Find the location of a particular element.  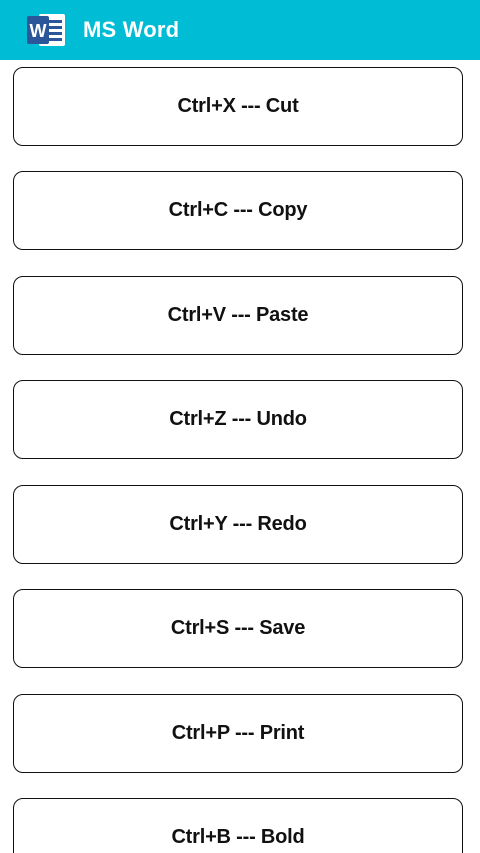

shortcut-card-paste: Ctrl+V --- Paste is located at coordinates (238, 315).